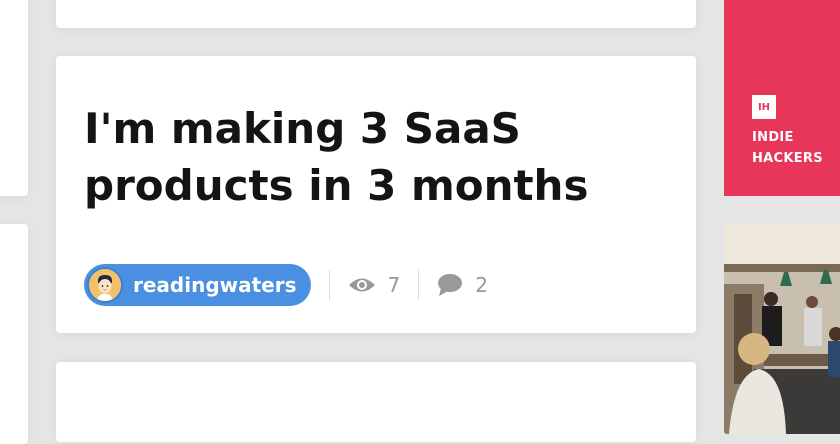 The width and height of the screenshot is (840, 444). I want to click on author-name: readingwaters, so click(215, 285).